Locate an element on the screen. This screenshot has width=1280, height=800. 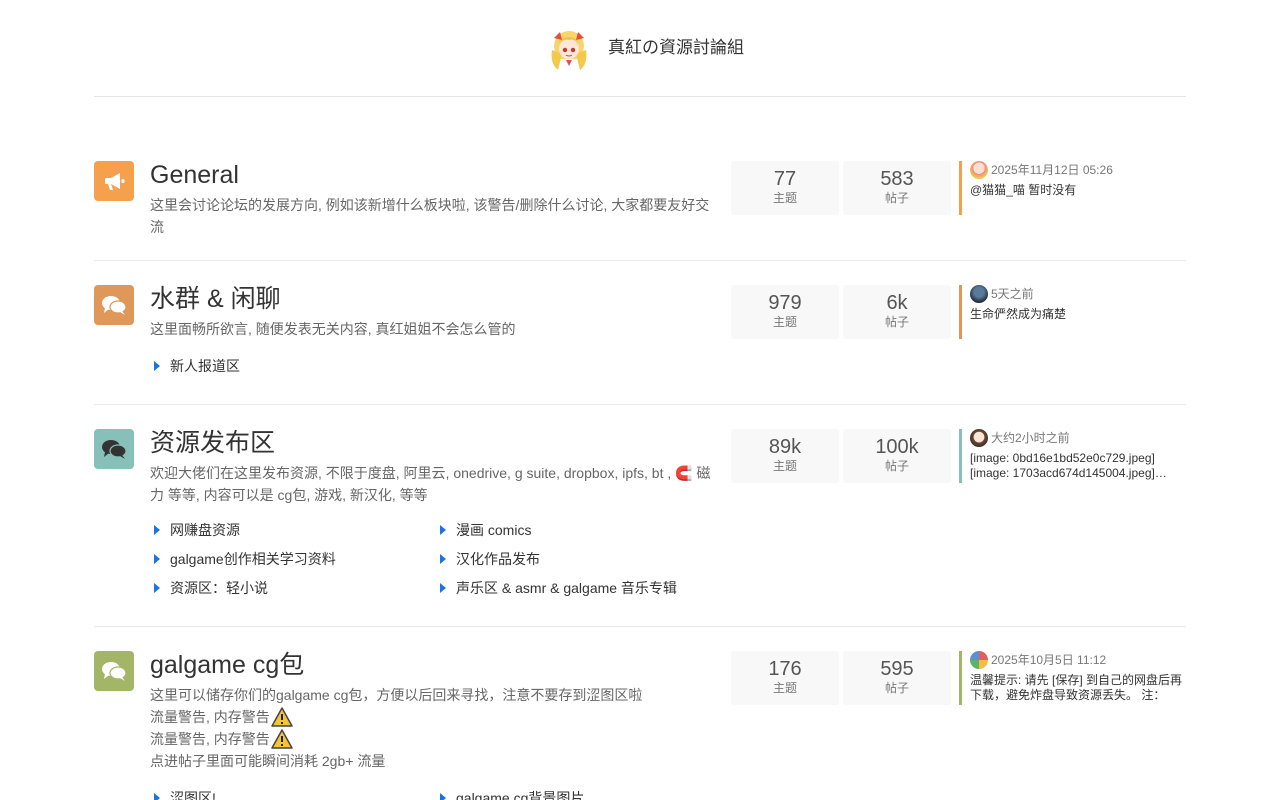
site-logo is located at coordinates (569, 49).